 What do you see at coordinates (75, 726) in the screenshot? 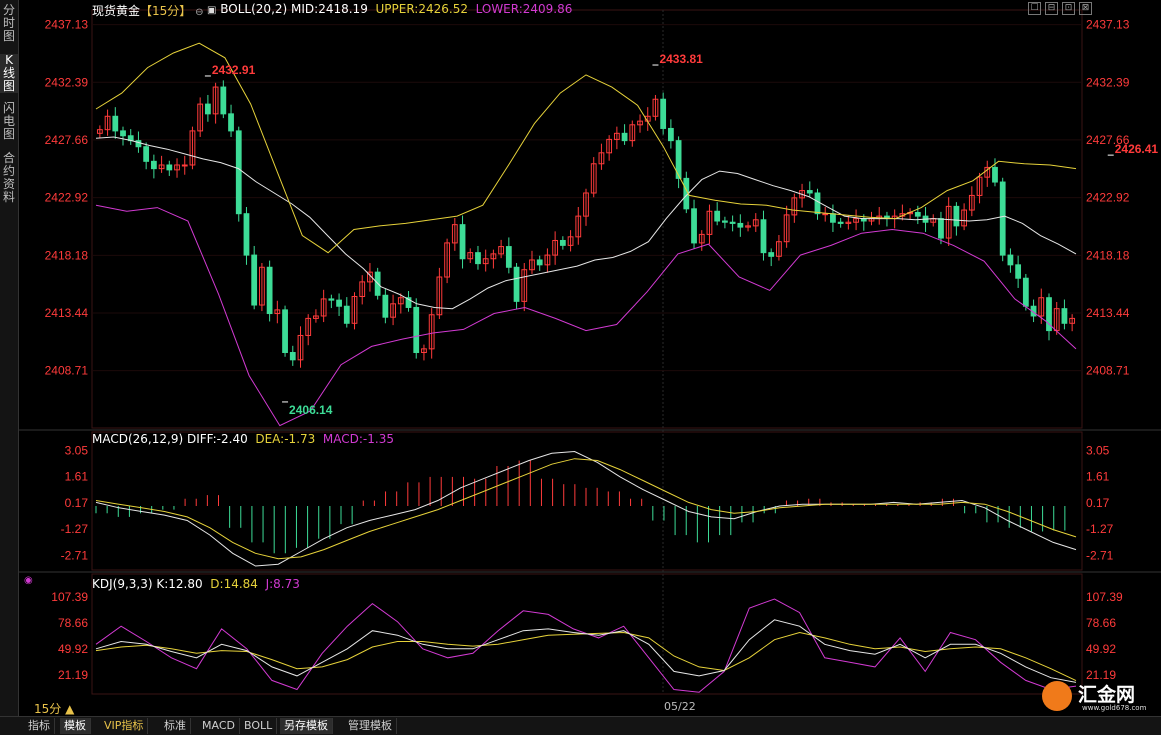
I see `tab-template: 模板` at bounding box center [75, 726].